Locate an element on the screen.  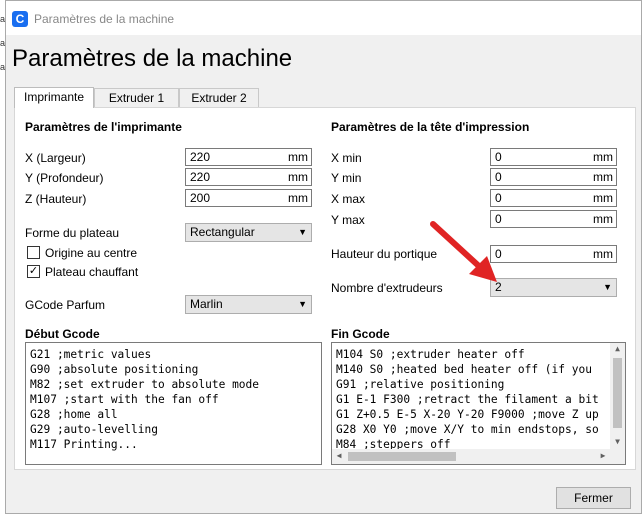
start-gcode-line: G29 ;auto-levelling is located at coordinates (94, 429).